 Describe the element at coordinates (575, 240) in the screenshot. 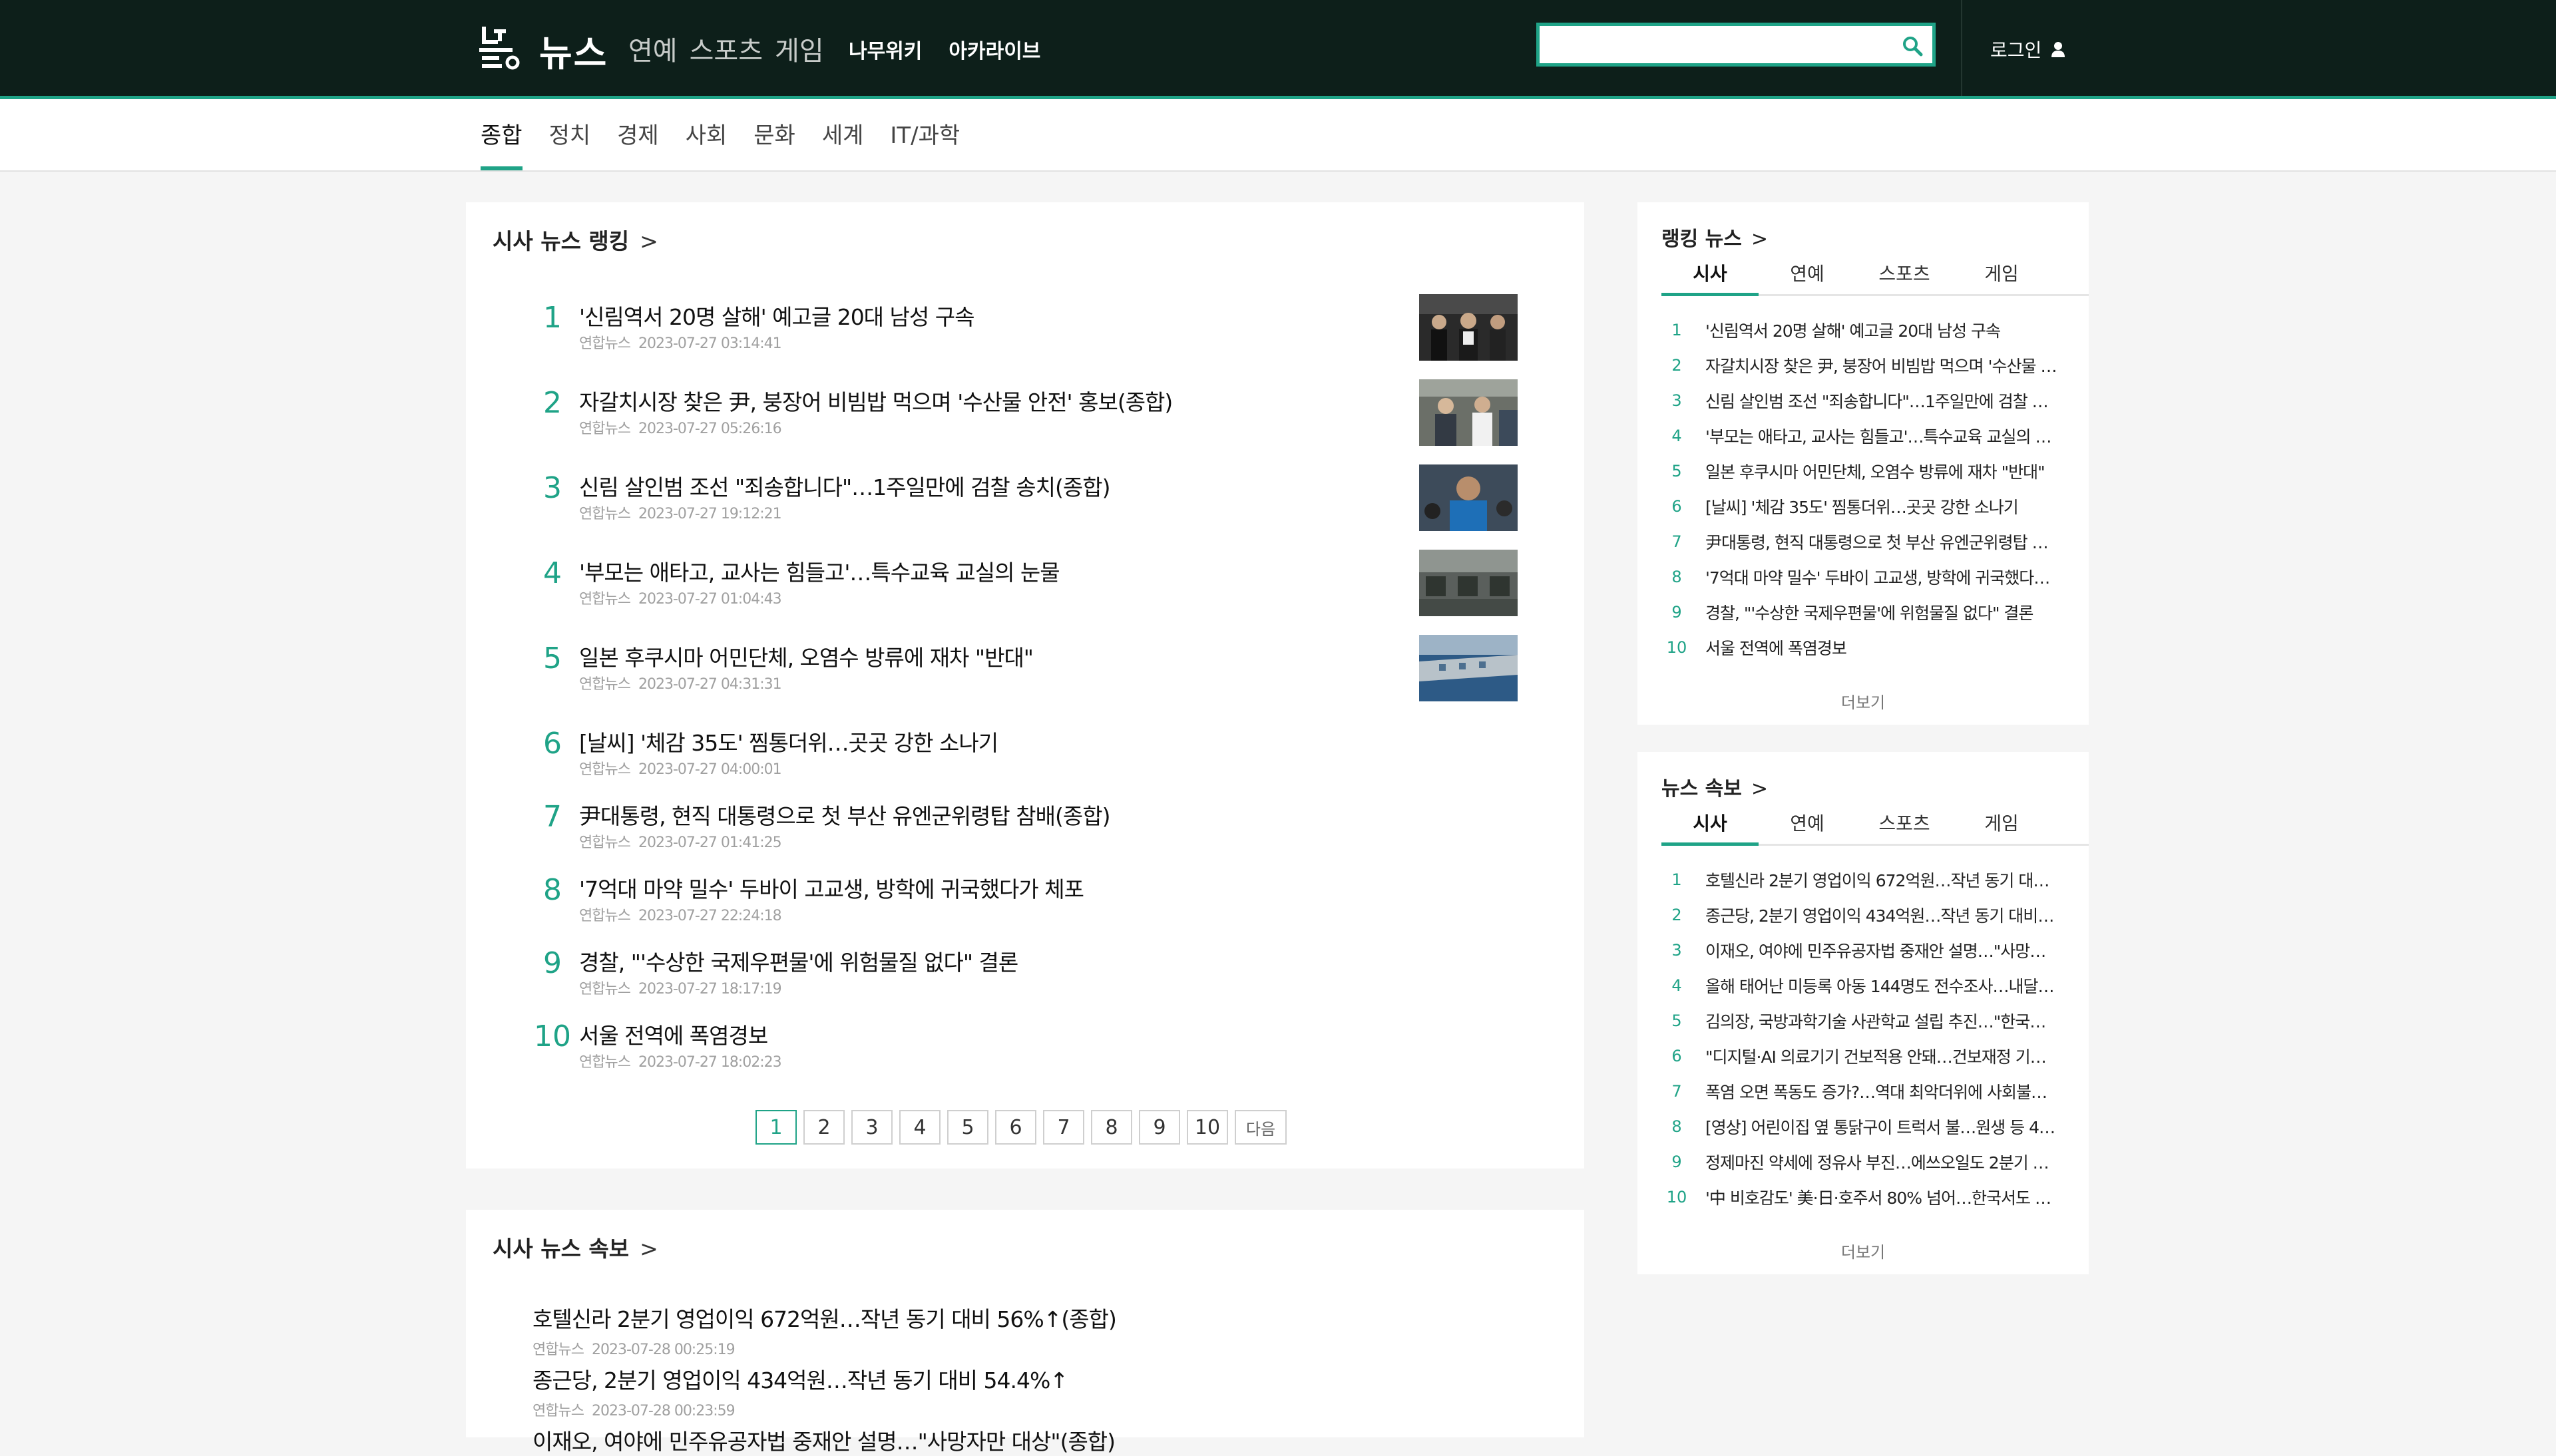

I see `ranking-panel-title: 시사 뉴스 랭킹 >` at that location.